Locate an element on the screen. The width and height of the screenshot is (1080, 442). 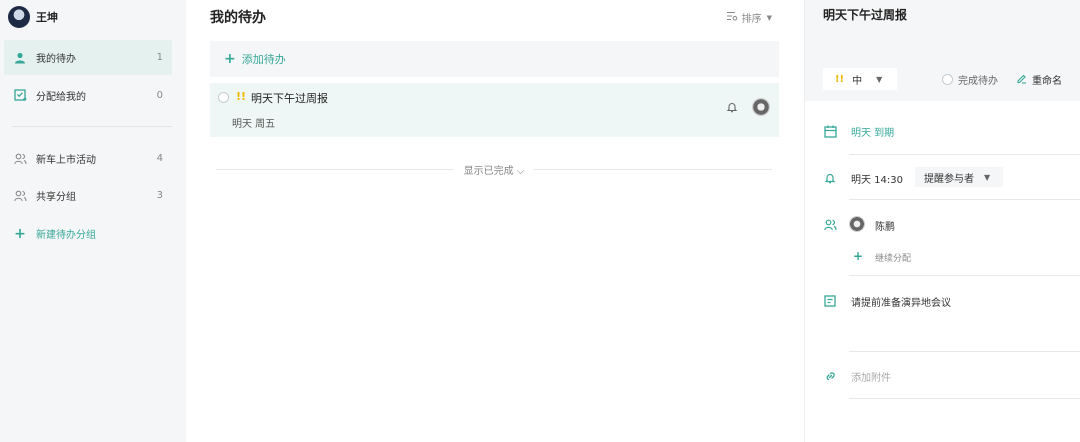
user-name: 王坤 is located at coordinates (47, 17).